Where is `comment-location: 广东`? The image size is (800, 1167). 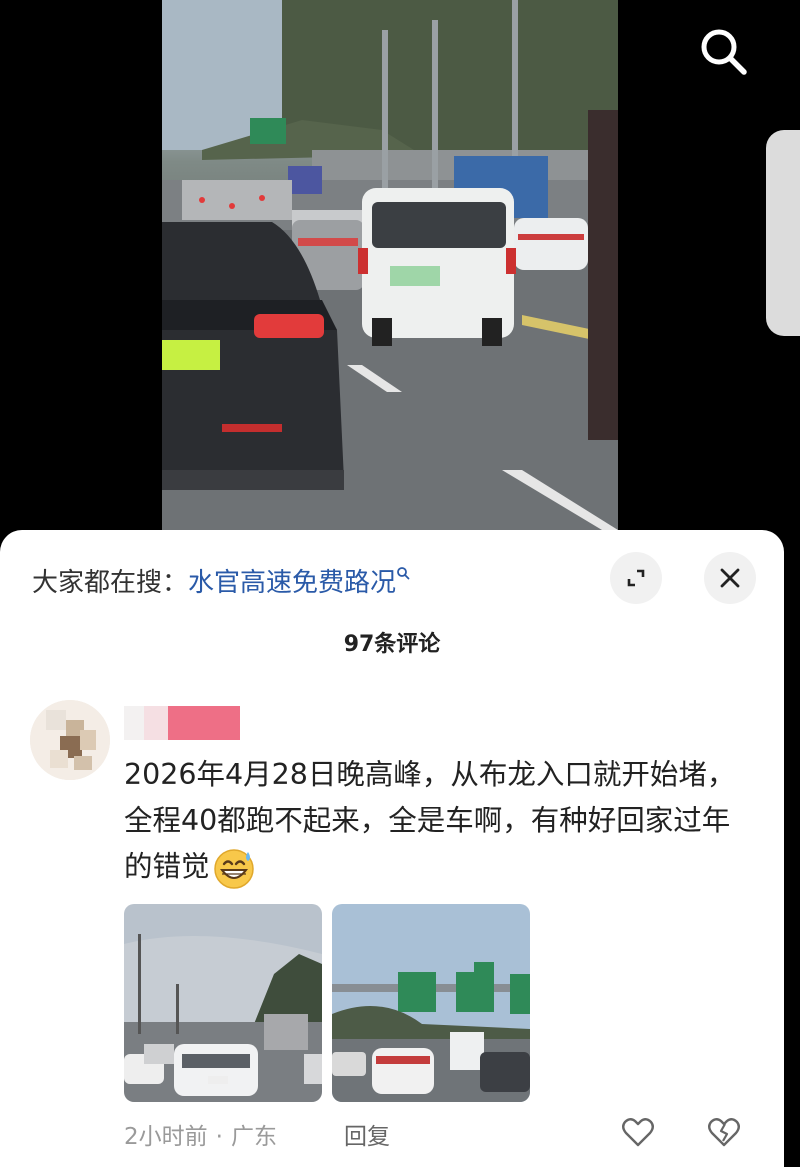 comment-location: 广东 is located at coordinates (253, 1137).